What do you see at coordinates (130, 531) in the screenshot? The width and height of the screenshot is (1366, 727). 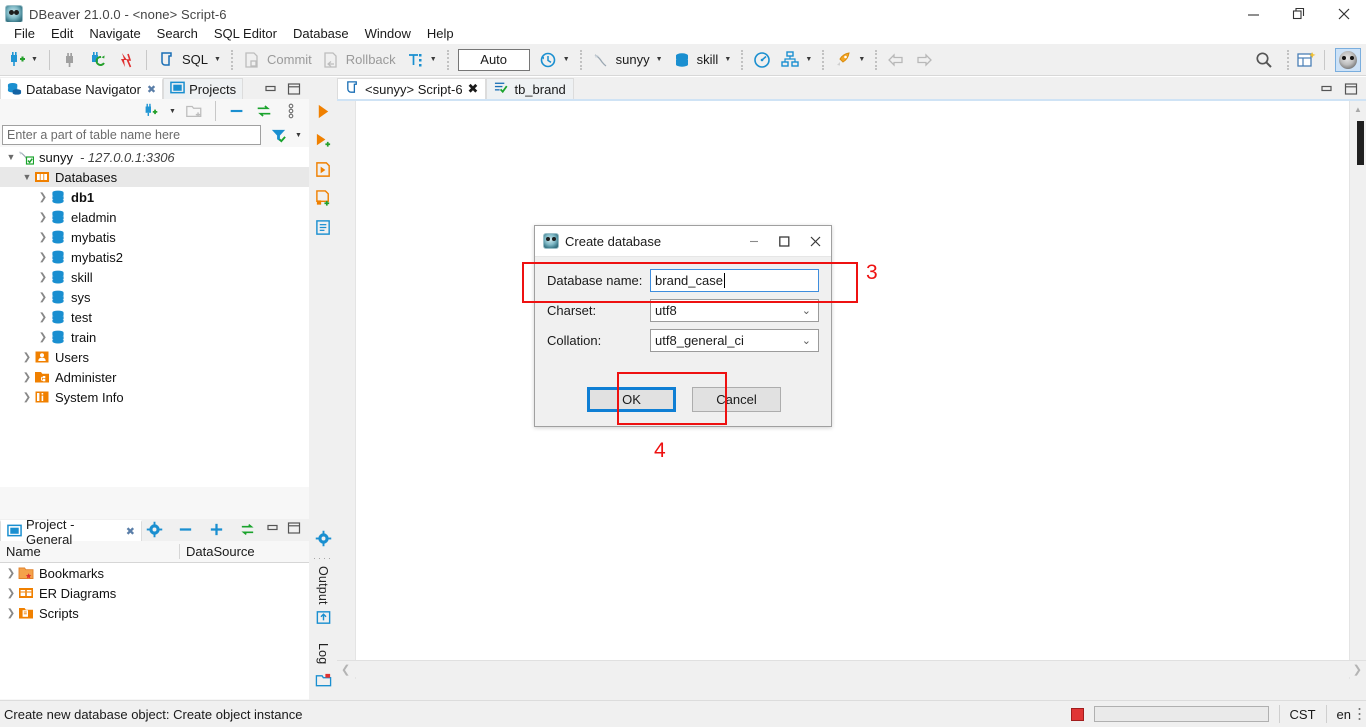 I see `close-icon: ✖` at bounding box center [130, 531].